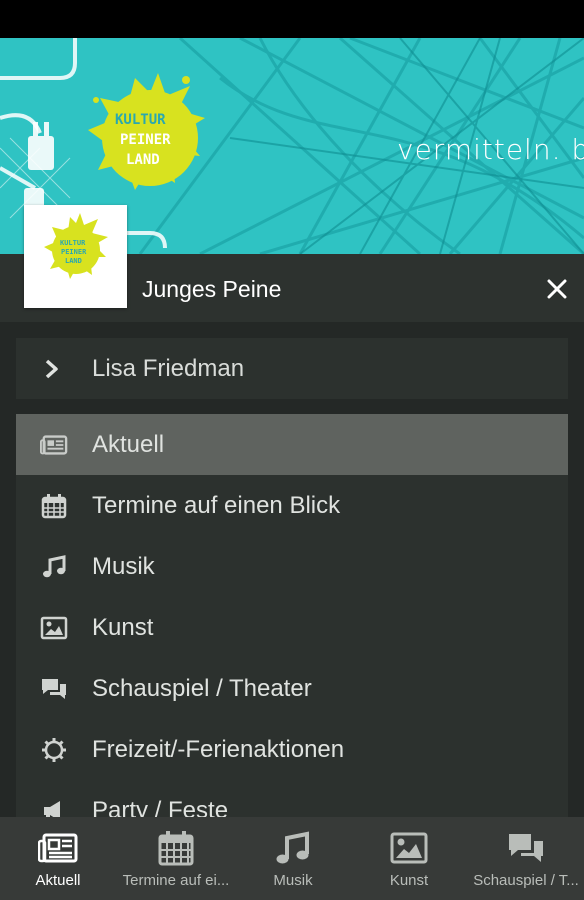 Image resolution: width=584 pixels, height=900 pixels. What do you see at coordinates (128, 444) in the screenshot?
I see `menu-item-label: Aktuell` at bounding box center [128, 444].